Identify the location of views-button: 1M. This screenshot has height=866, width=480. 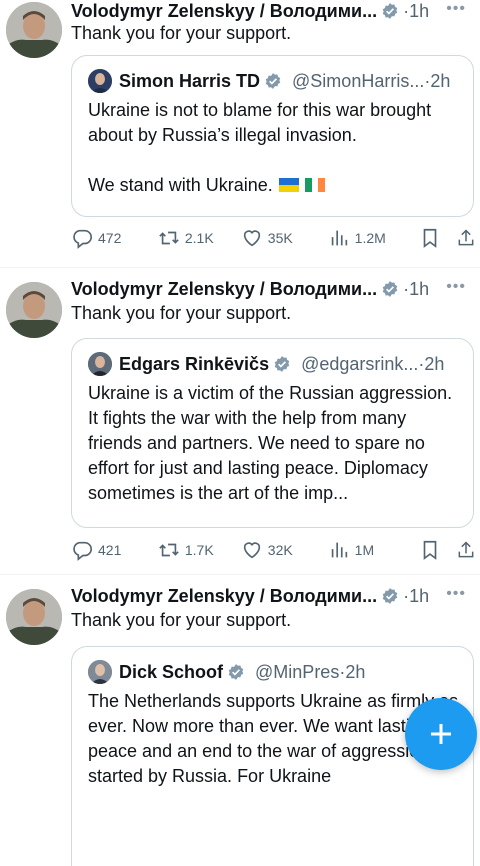
(373, 550).